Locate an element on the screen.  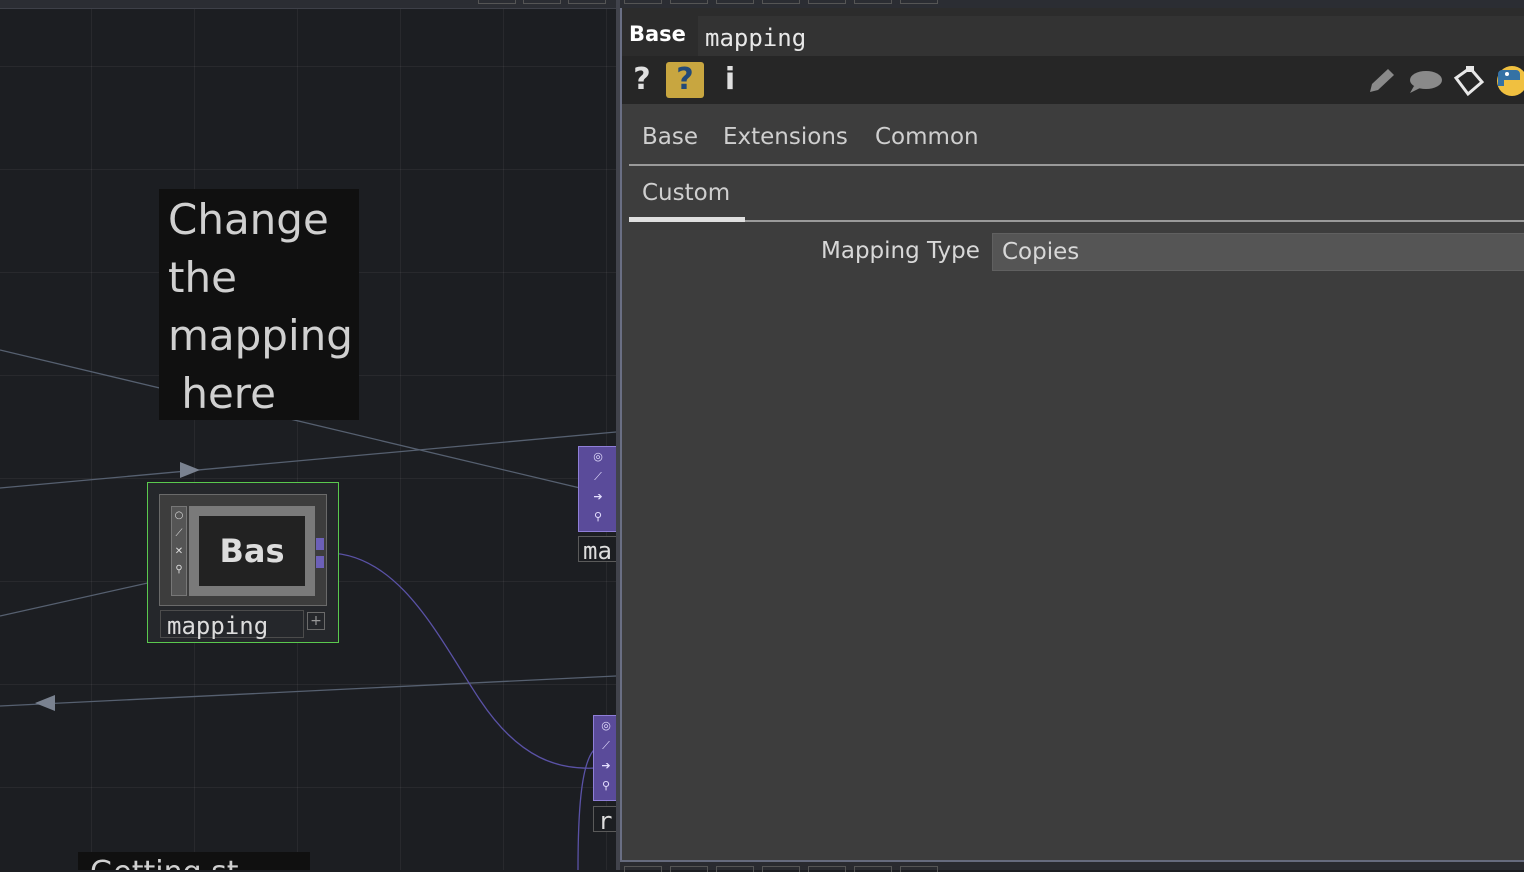
mapping-type-label: Mapping Type is located at coordinates (900, 251).